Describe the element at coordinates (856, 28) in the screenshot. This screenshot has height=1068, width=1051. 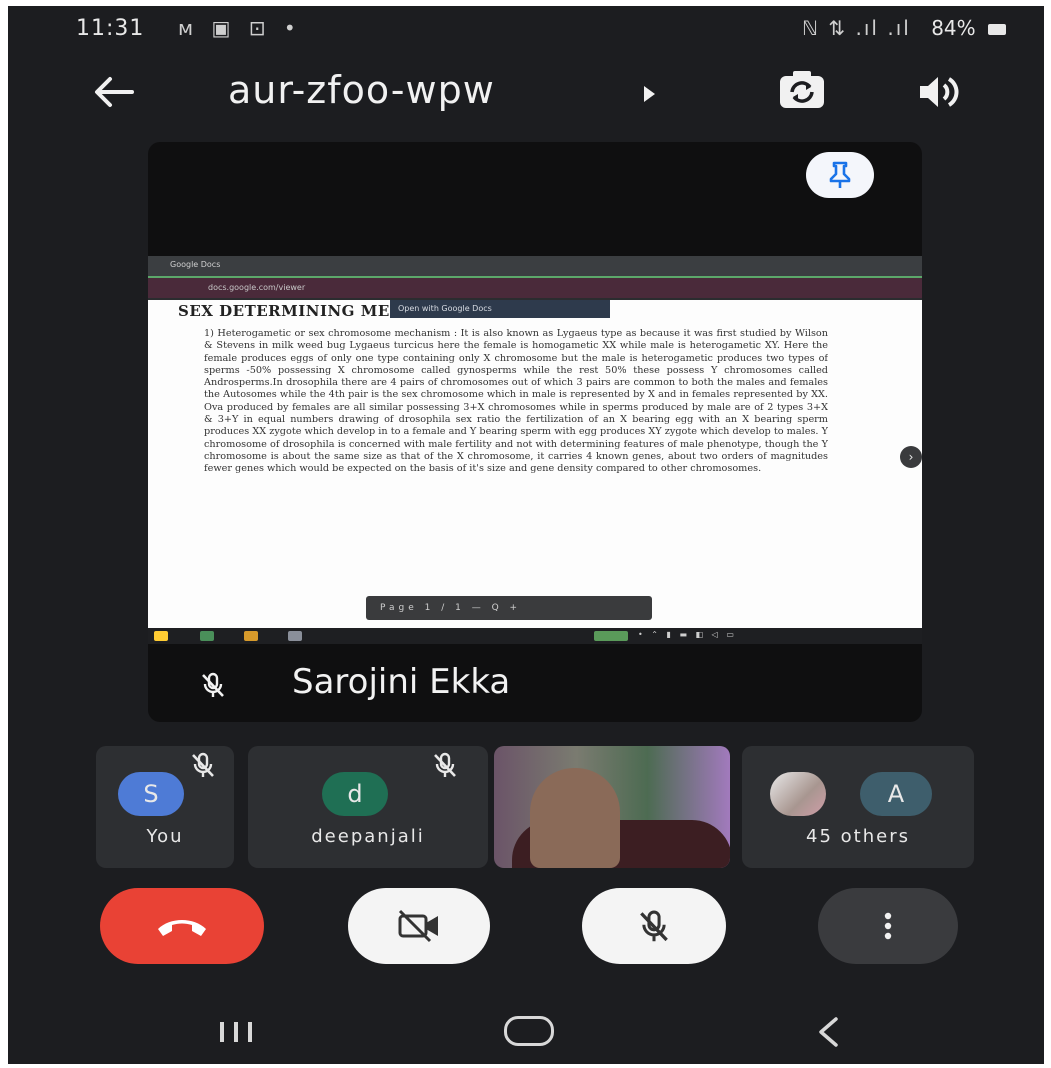
I see `signal-icon: ℕ ⇅ .ıl .ıl` at that location.